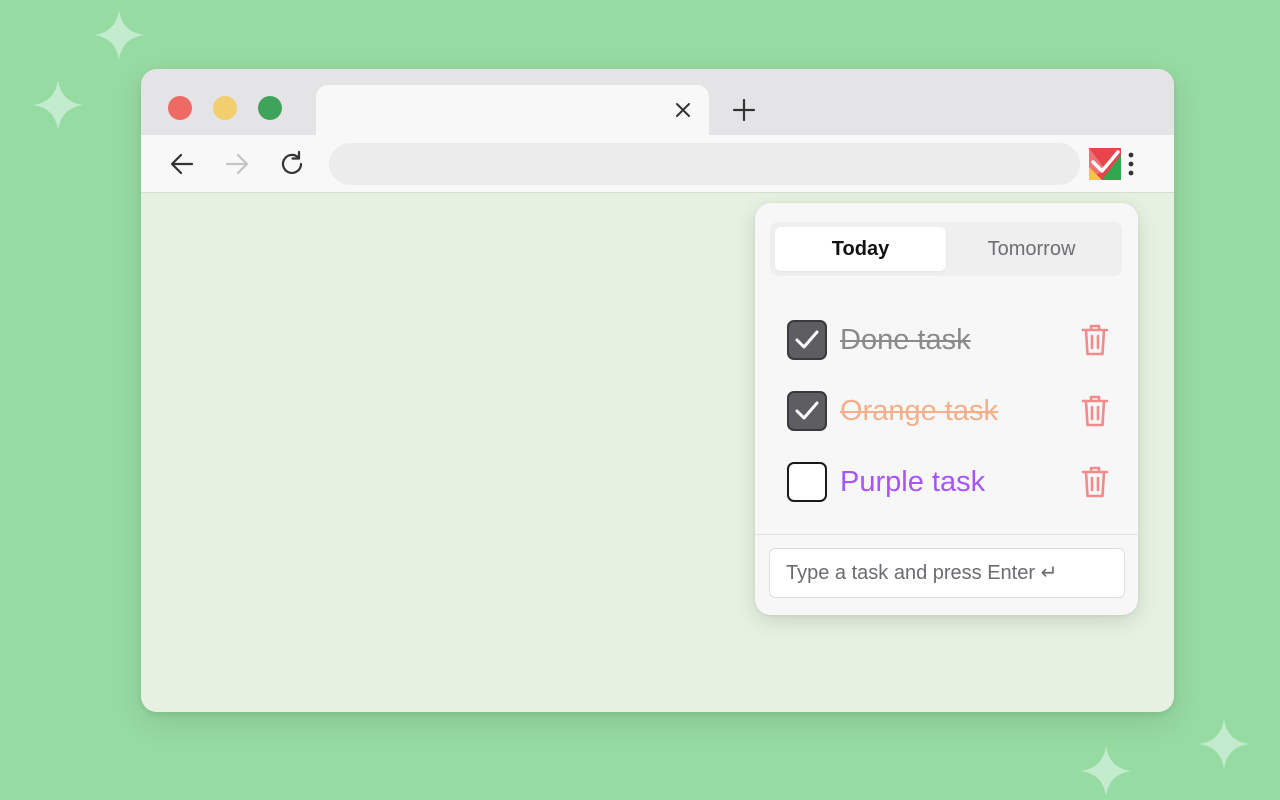  I want to click on close-window-button, so click(180, 108).